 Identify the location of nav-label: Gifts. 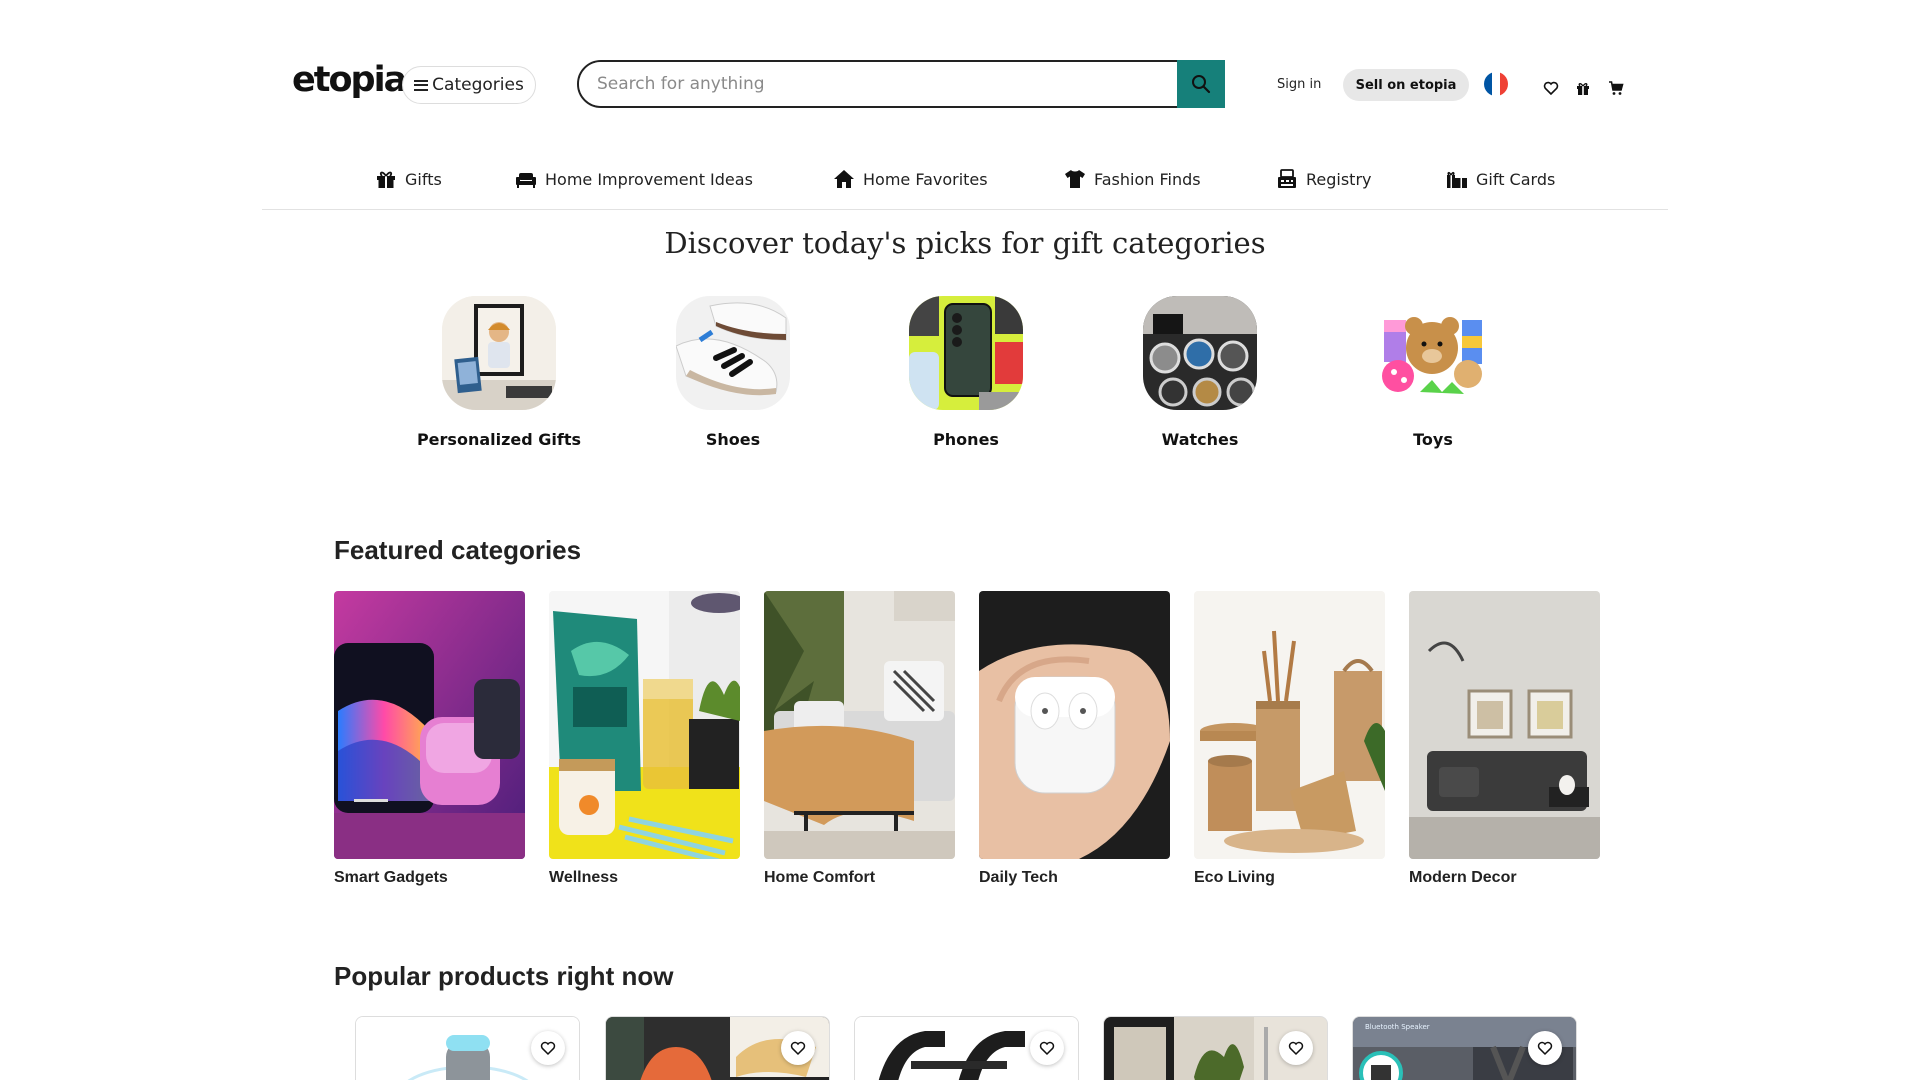
(423, 179).